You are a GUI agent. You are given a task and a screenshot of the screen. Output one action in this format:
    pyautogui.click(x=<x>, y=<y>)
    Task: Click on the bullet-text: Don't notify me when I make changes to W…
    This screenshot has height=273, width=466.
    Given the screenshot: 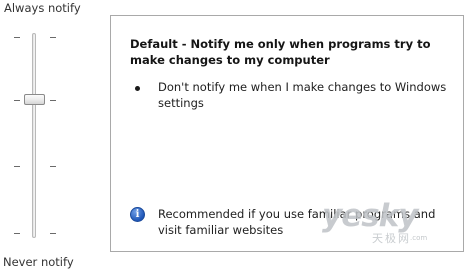 What is the action you would take?
    pyautogui.click(x=302, y=95)
    